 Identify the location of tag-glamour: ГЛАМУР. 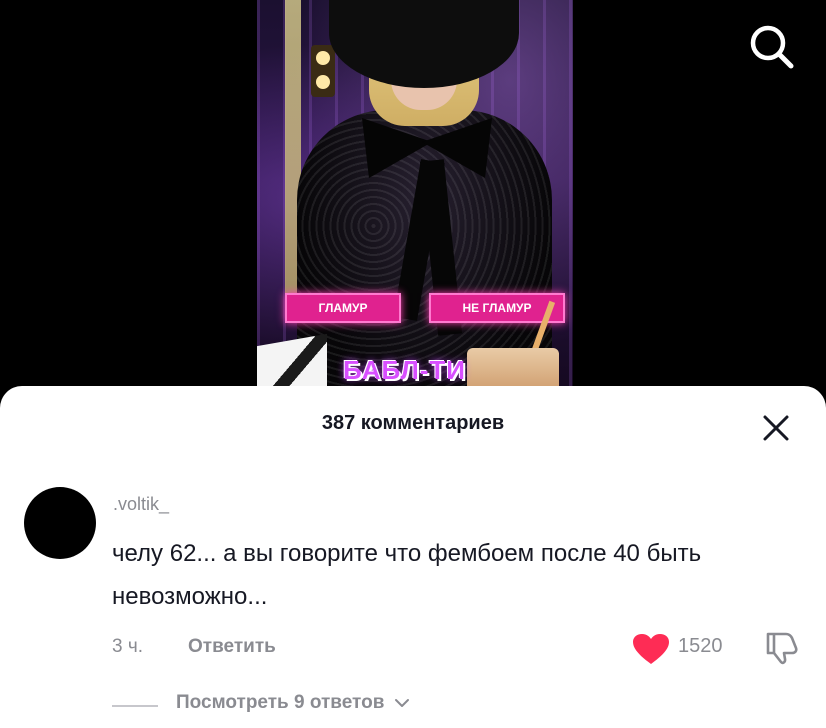
(343, 308).